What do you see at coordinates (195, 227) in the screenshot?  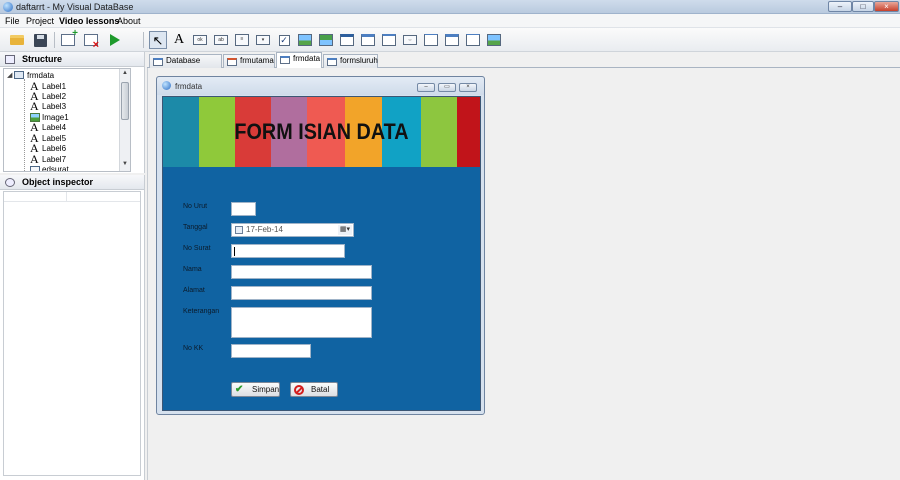 I see `label-tanggal: Tanggal` at bounding box center [195, 227].